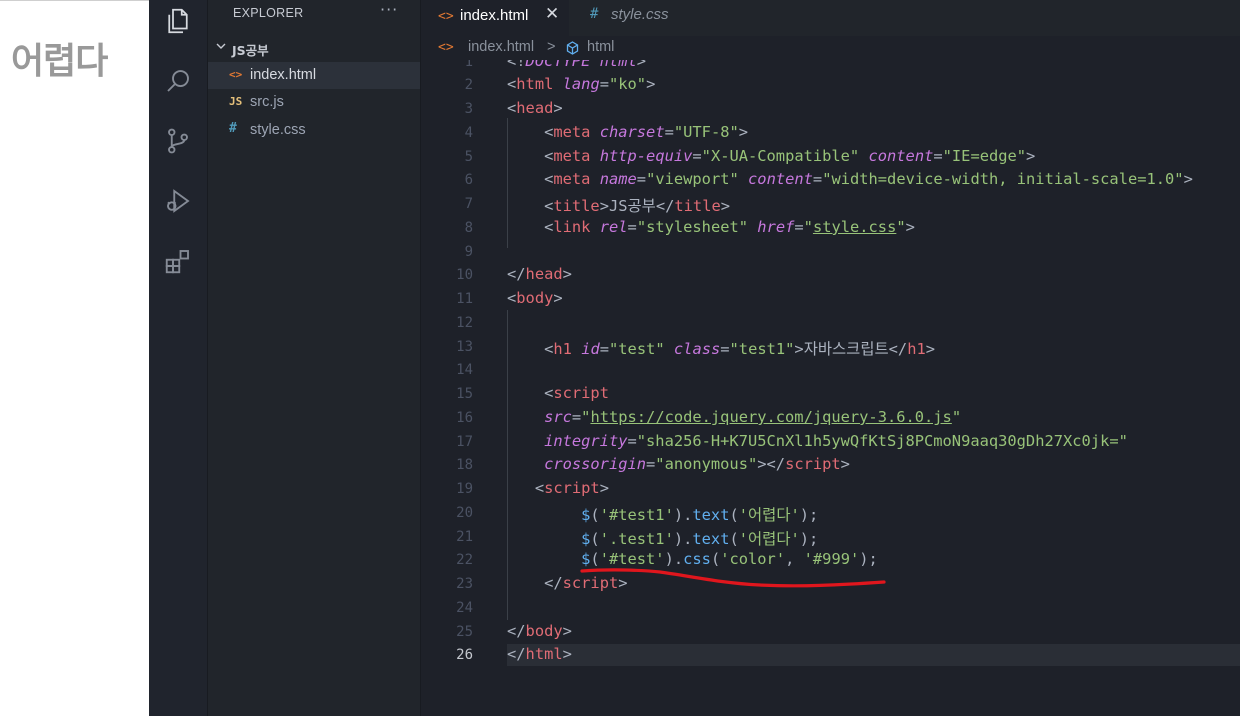 Image resolution: width=1240 pixels, height=716 pixels. I want to click on preview-heading: 어렵다, so click(59, 61).